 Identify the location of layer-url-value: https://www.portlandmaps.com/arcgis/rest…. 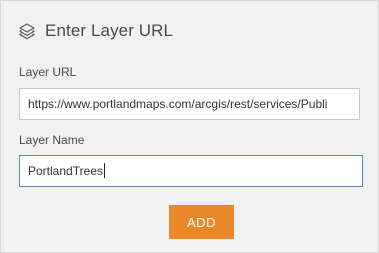
(178, 104).